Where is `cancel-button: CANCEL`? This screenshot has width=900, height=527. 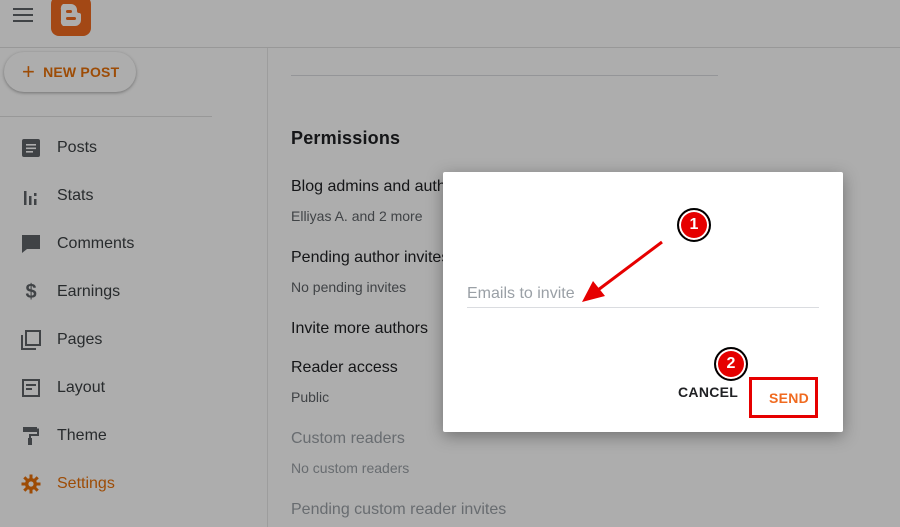
cancel-button: CANCEL is located at coordinates (708, 392).